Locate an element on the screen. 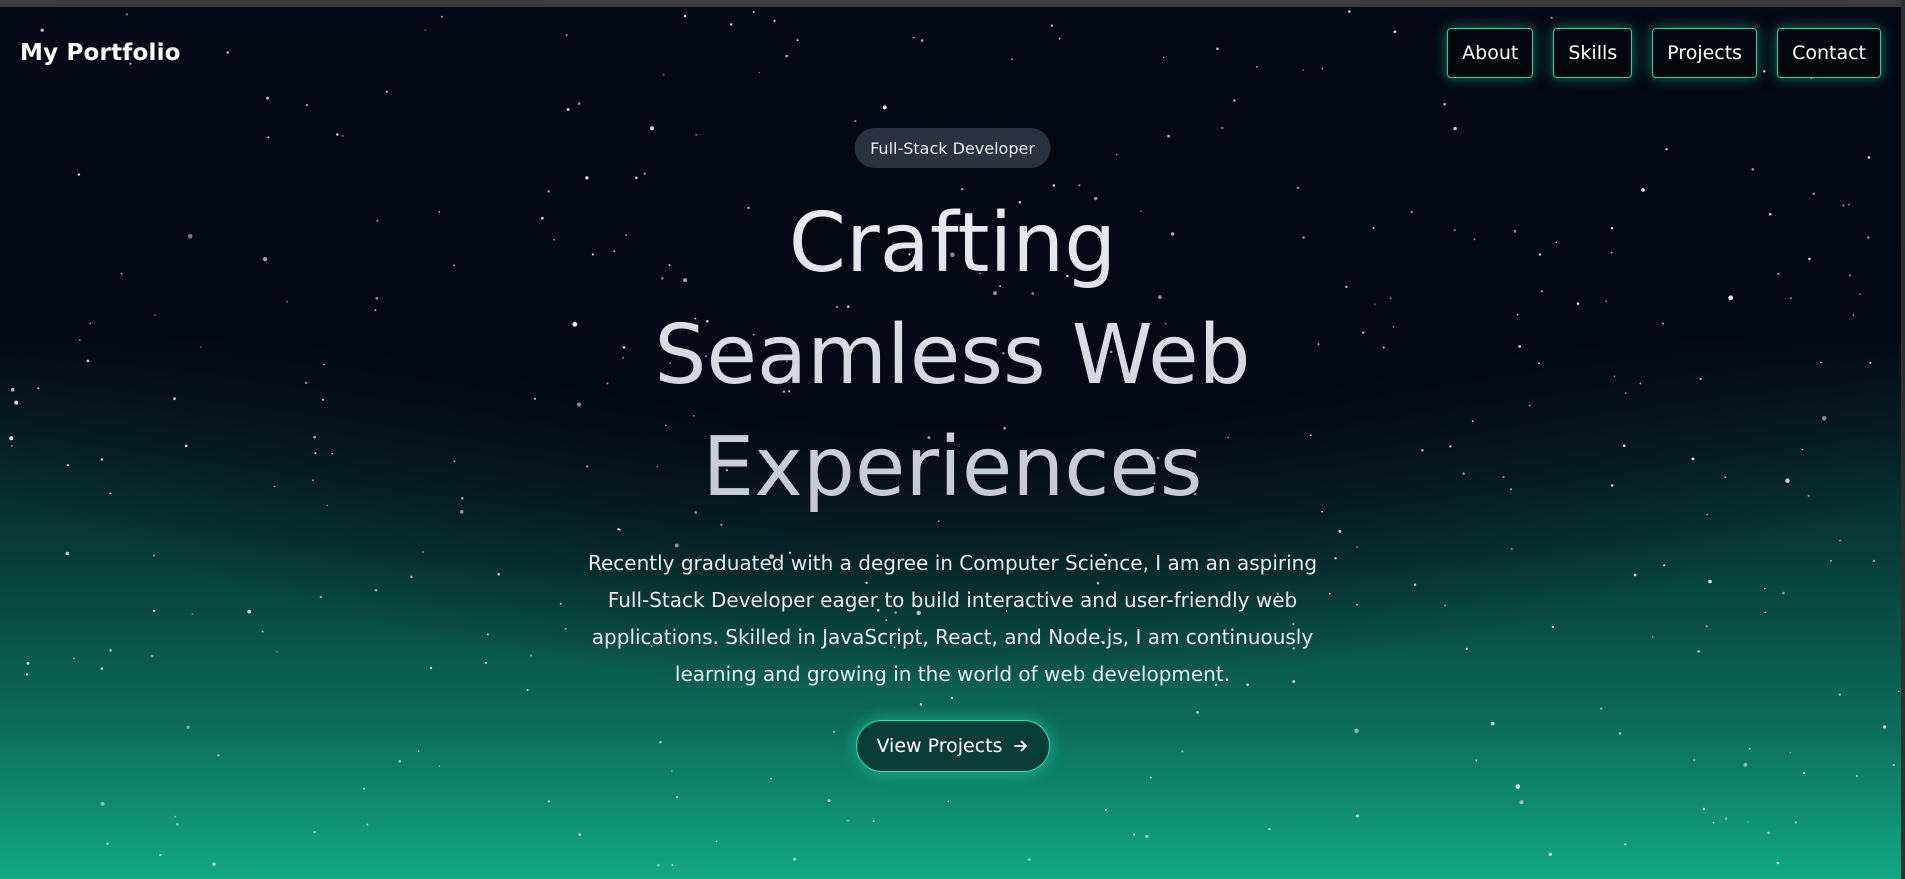  arrow-right-icon is located at coordinates (1020, 746).